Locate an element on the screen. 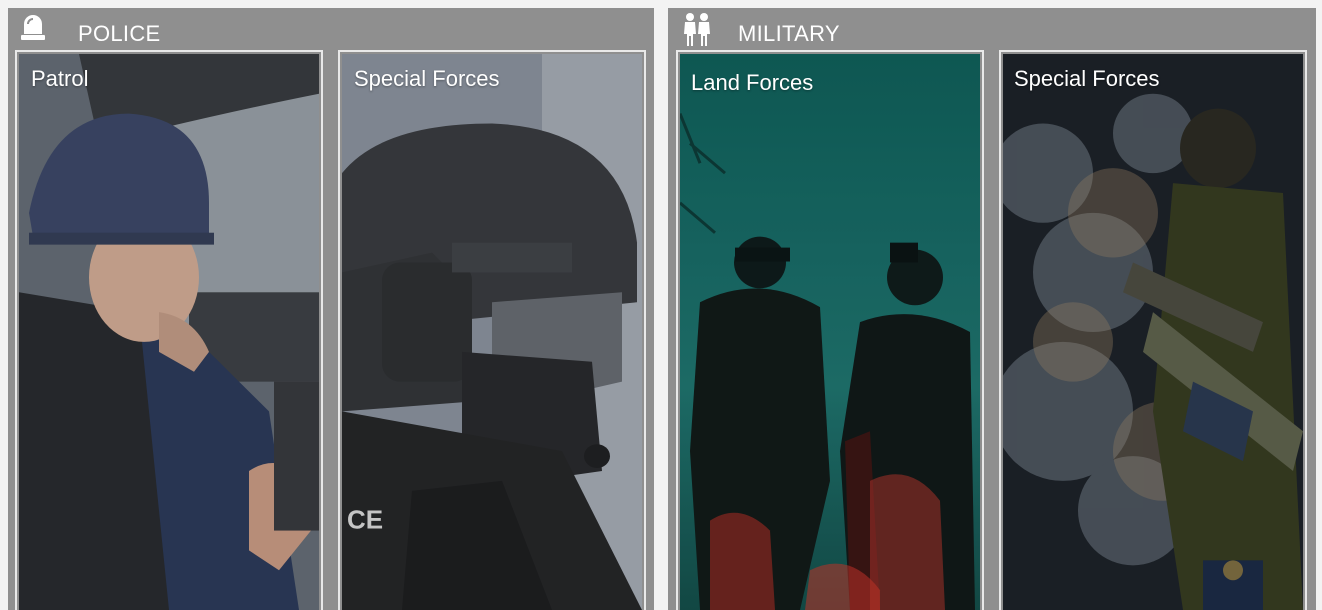  soldiers-icon is located at coordinates (697, 32).